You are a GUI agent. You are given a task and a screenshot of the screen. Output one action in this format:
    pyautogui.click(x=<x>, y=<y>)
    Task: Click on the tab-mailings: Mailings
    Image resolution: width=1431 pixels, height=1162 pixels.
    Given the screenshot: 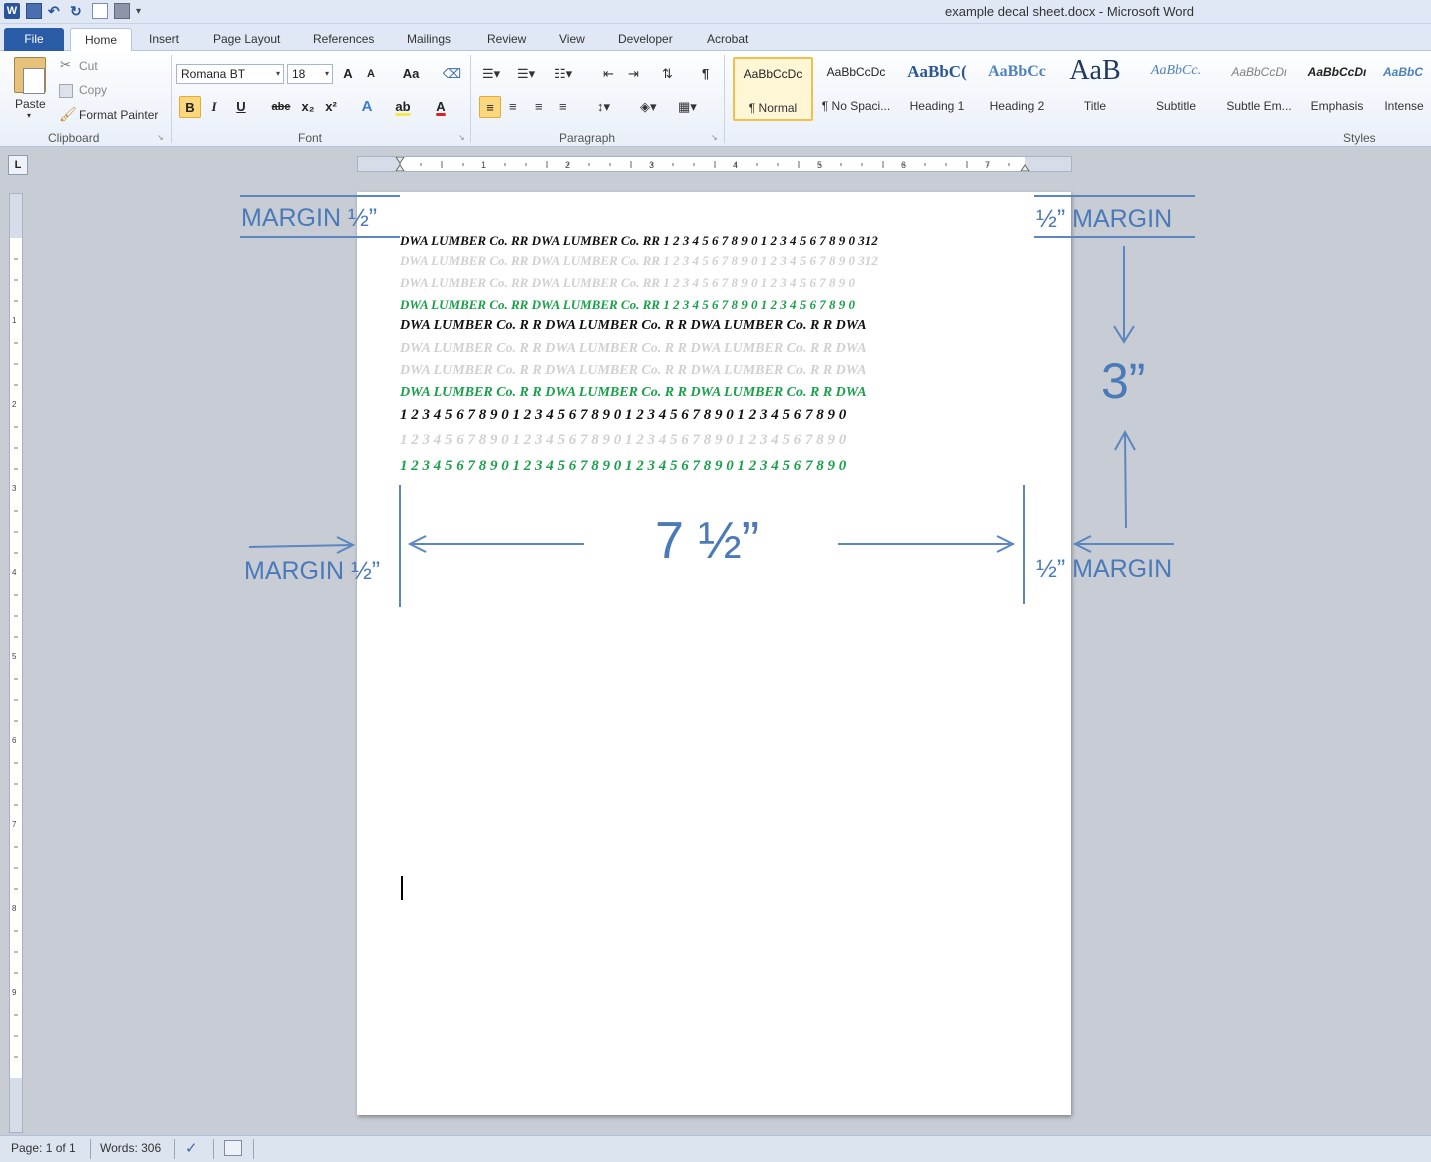 What is the action you would take?
    pyautogui.click(x=429, y=39)
    